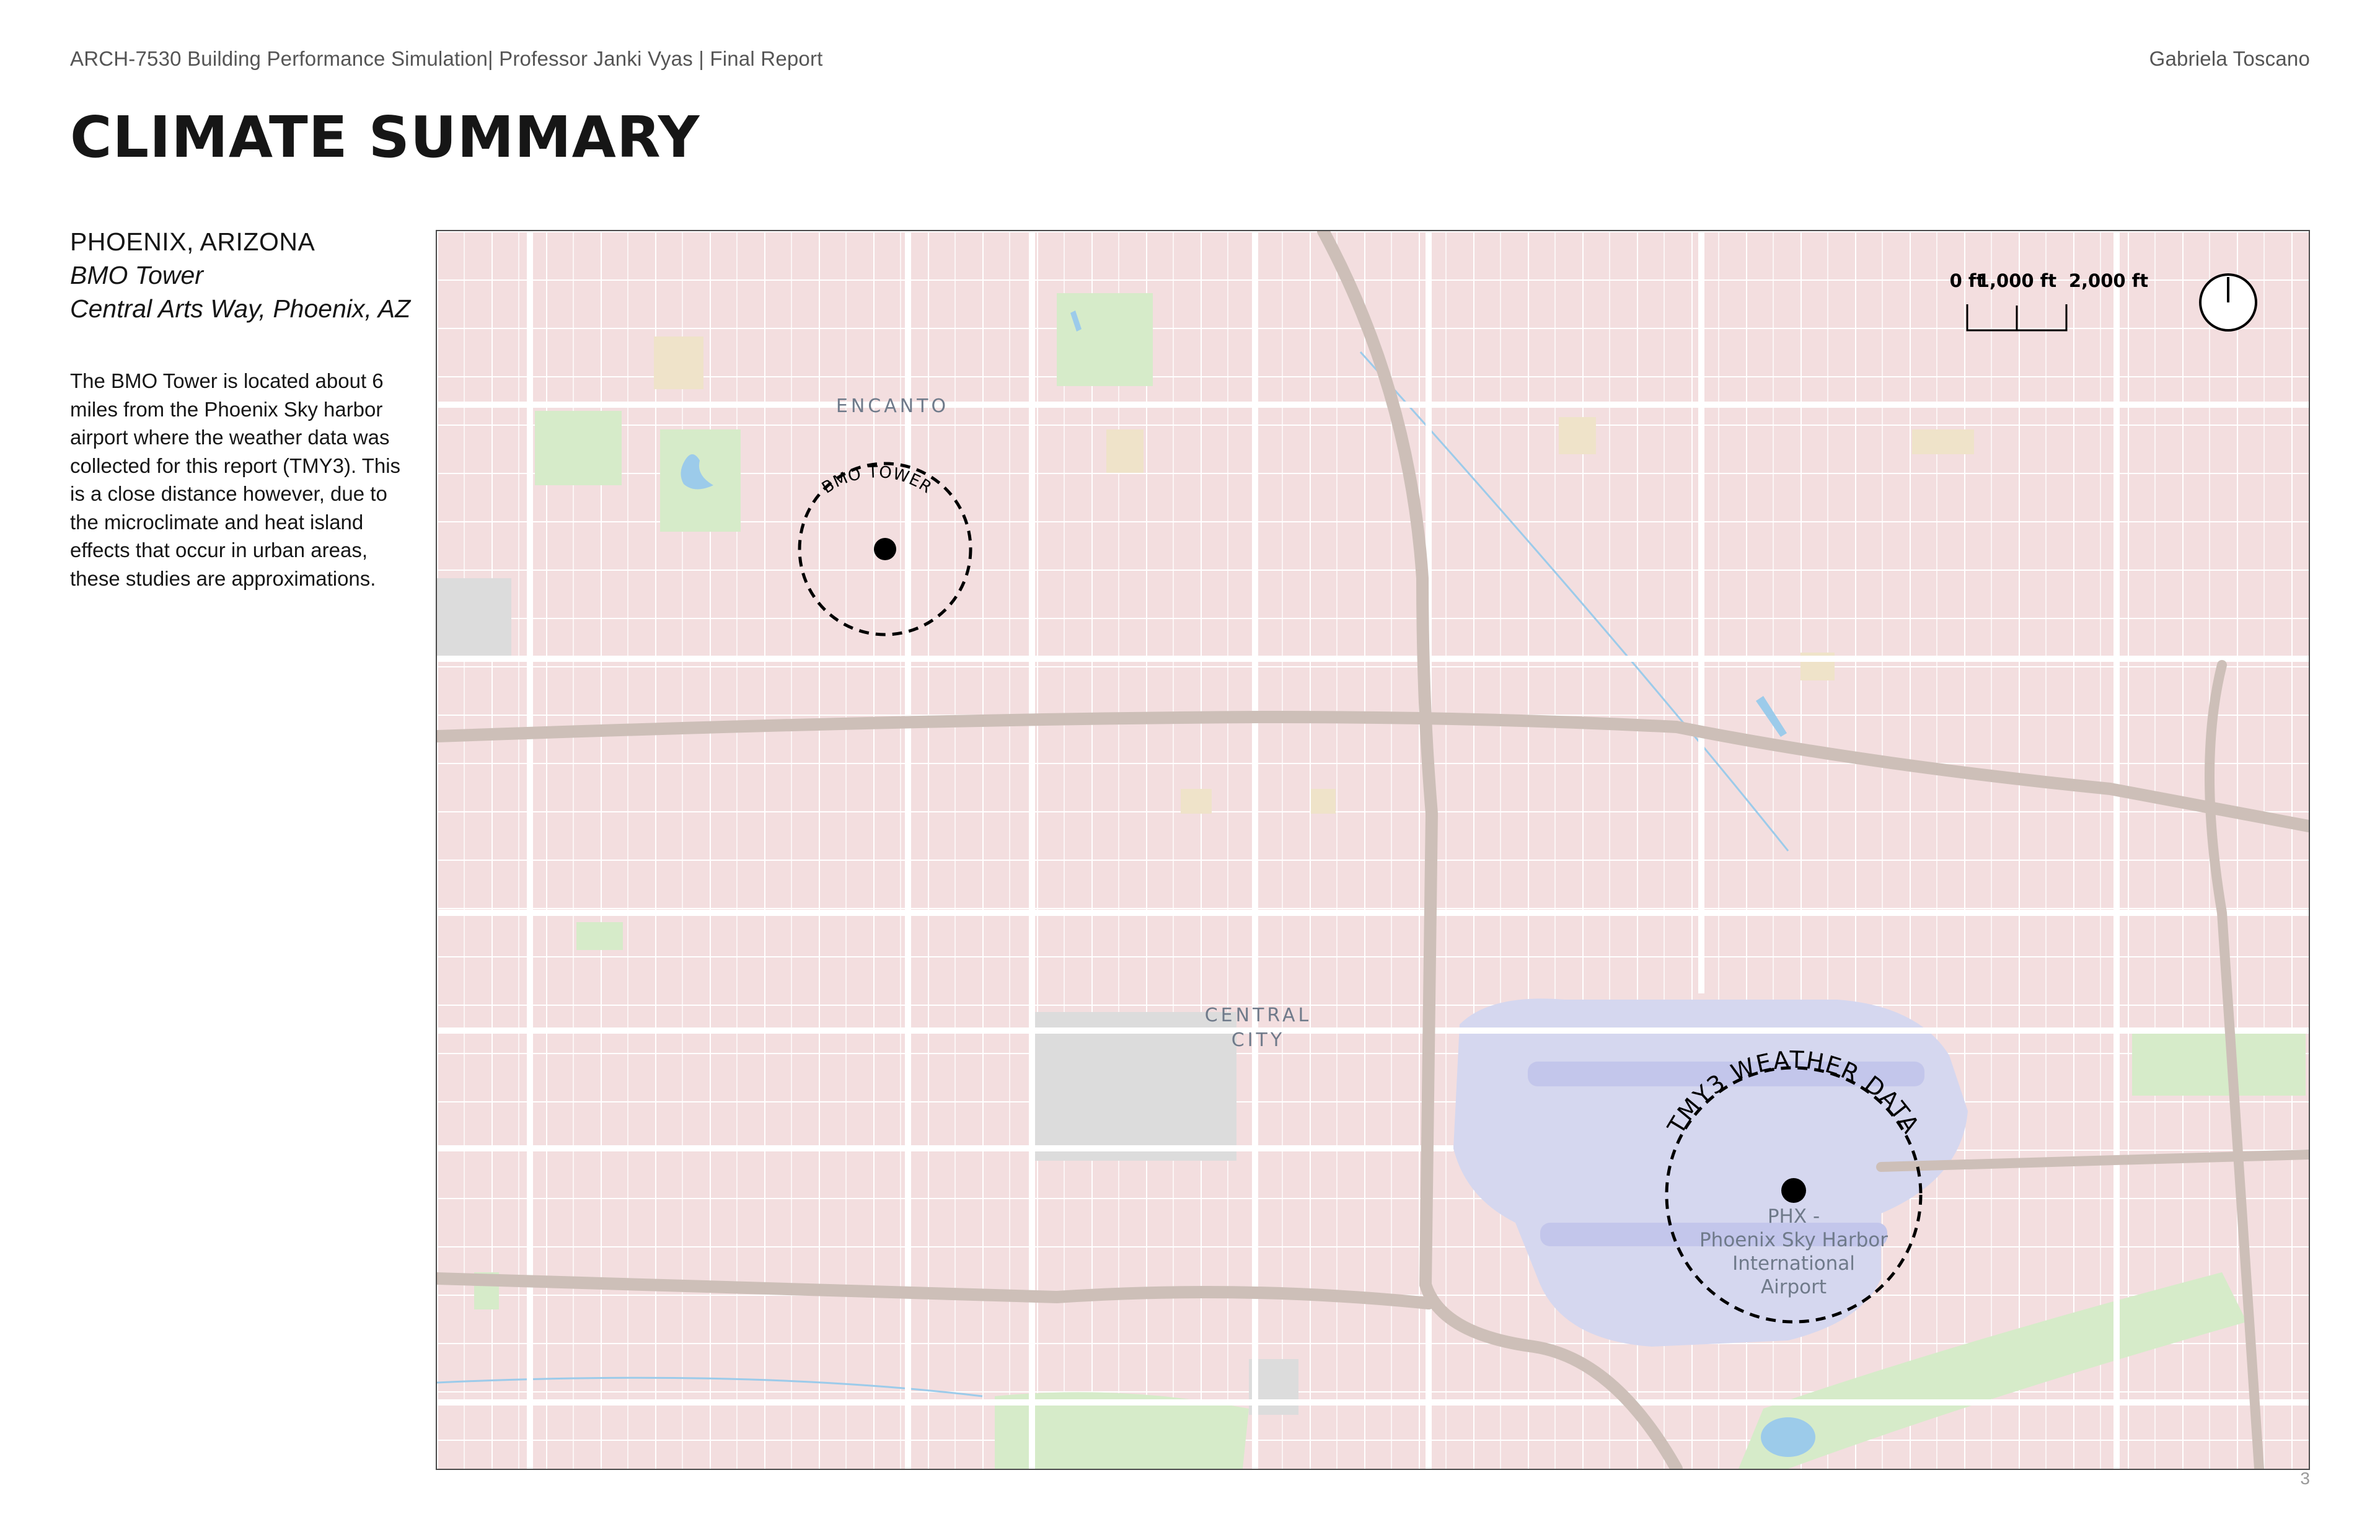 This screenshot has height=1540, width=2380. What do you see at coordinates (1794, 1216) in the screenshot?
I see `airport-label-line-1: PHX -` at bounding box center [1794, 1216].